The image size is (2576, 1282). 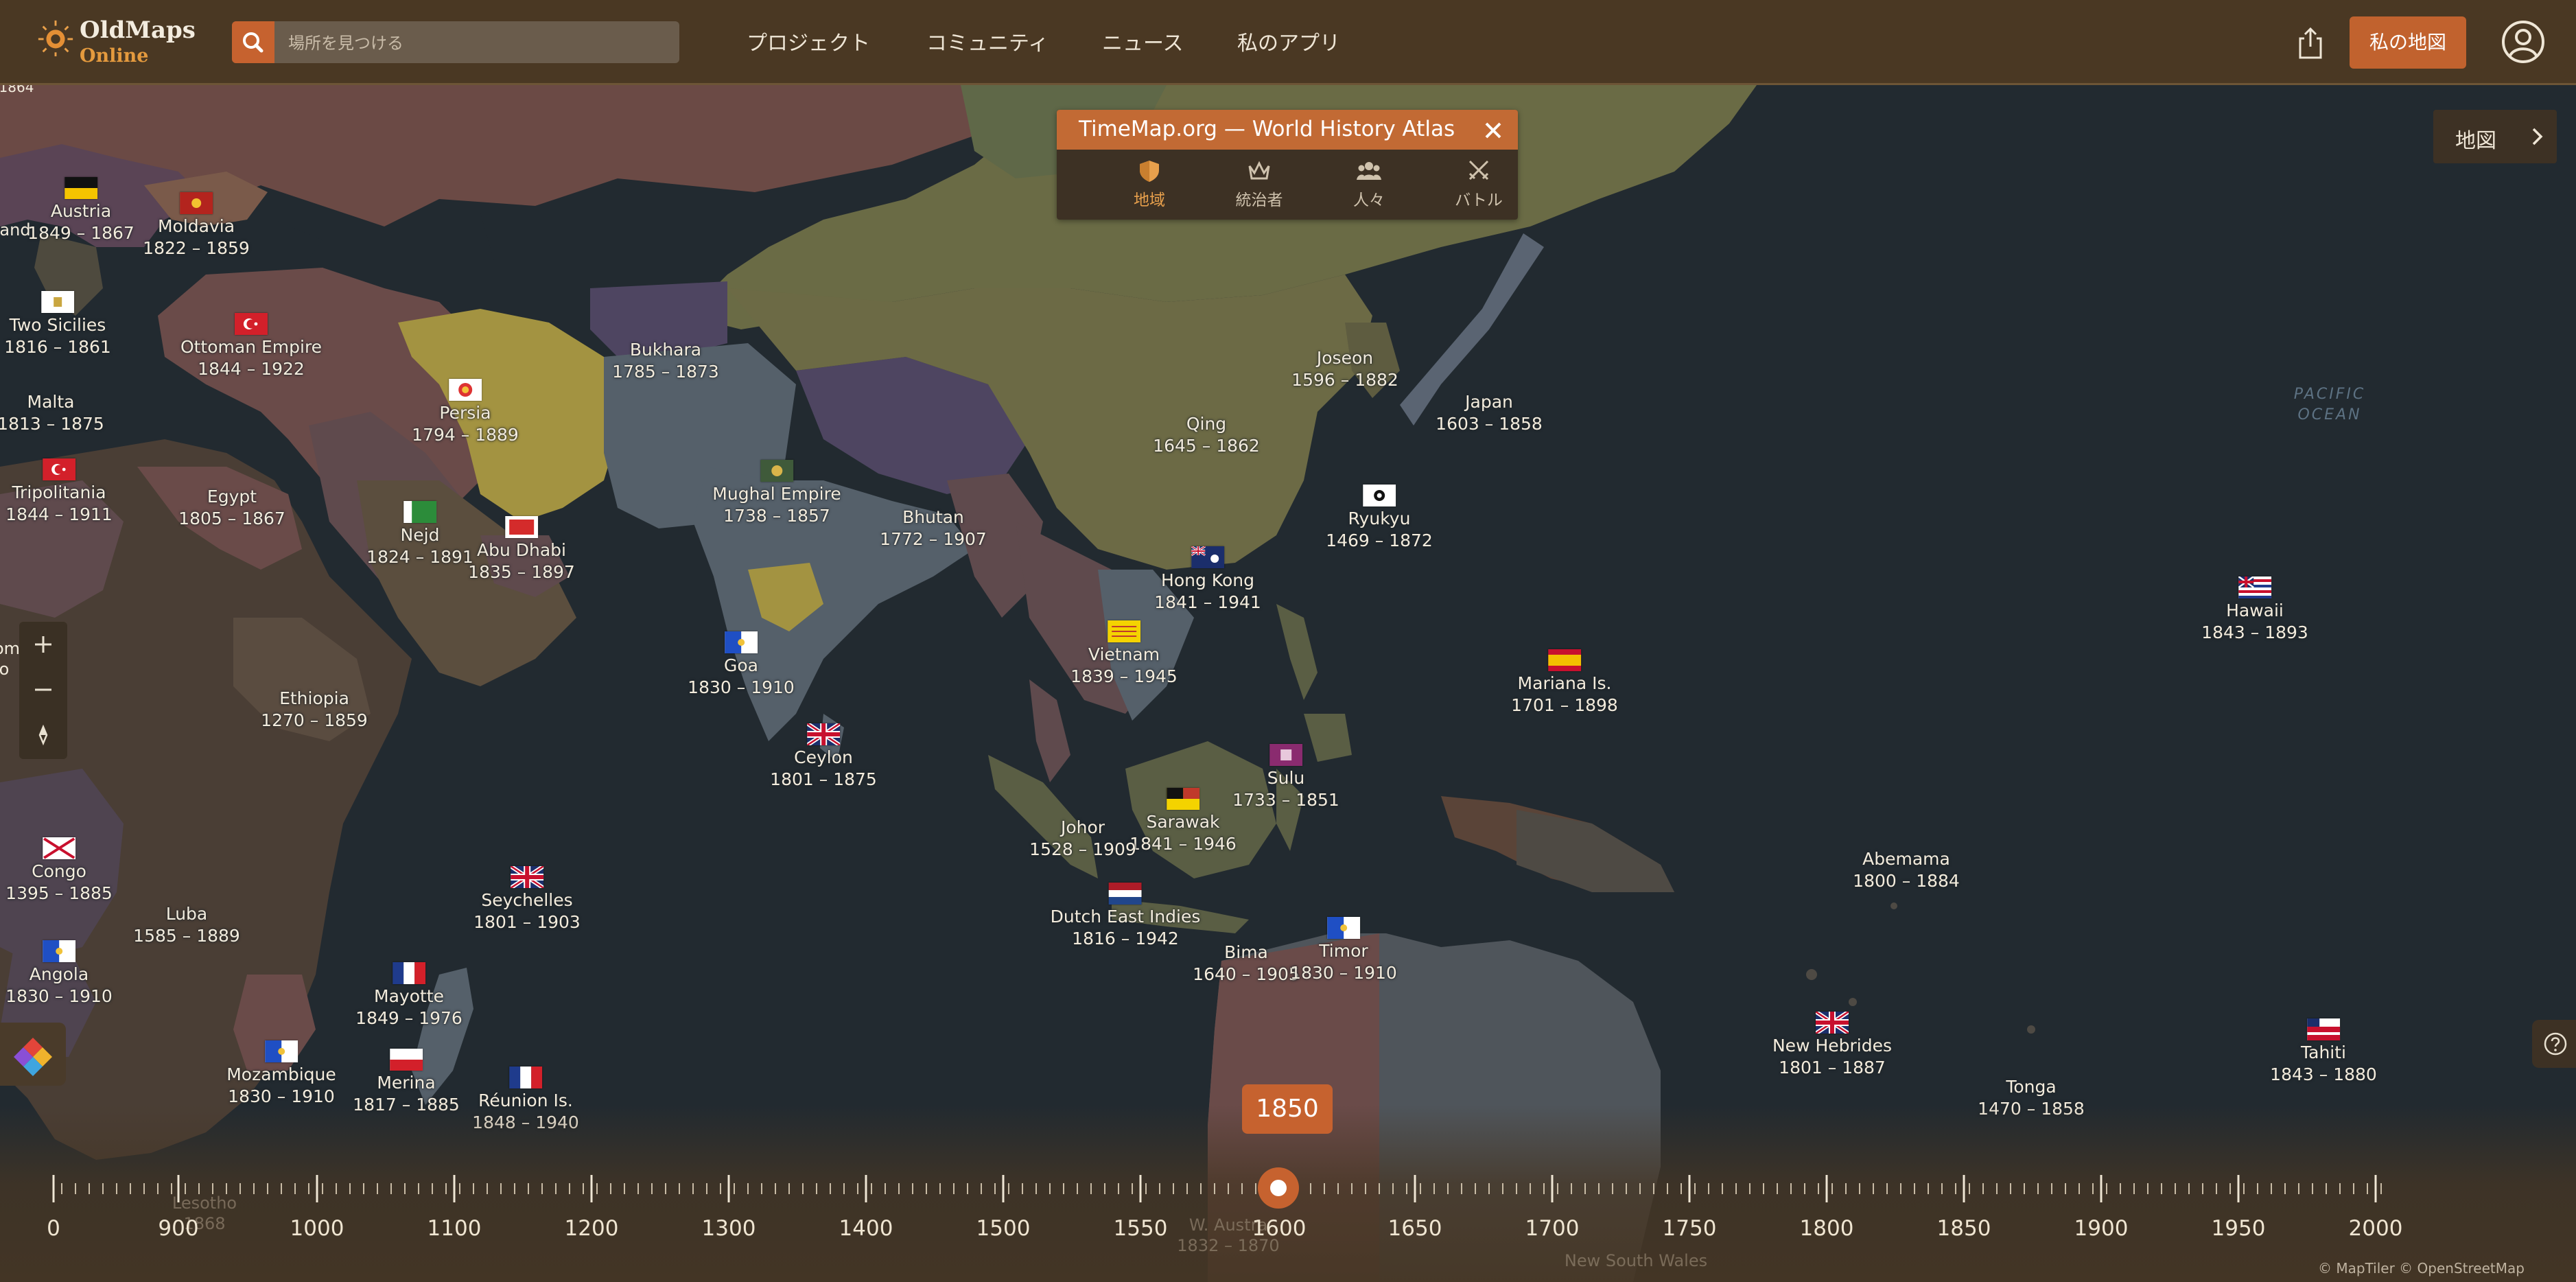 I want to click on timeline-year-label: 1800, so click(x=1827, y=1228).